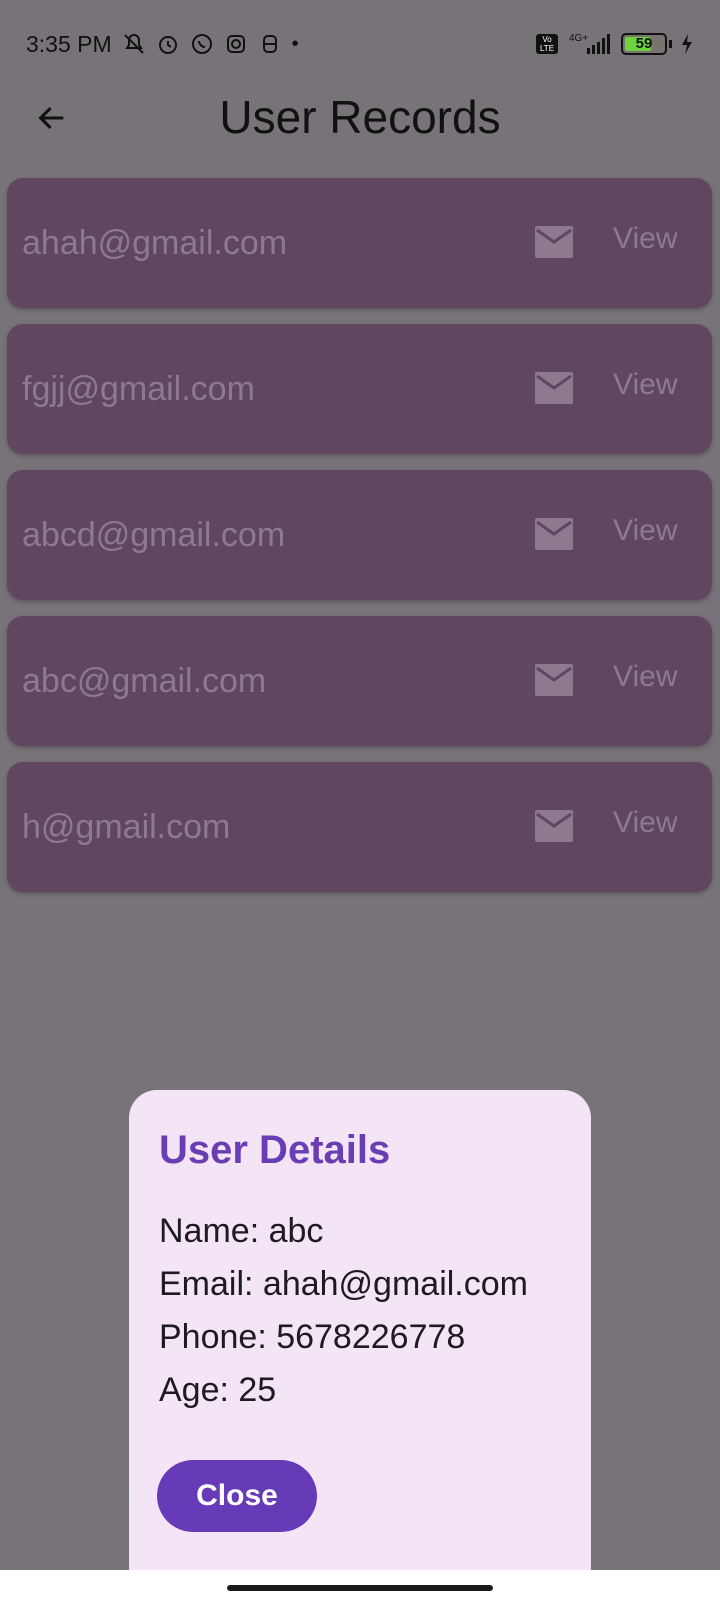 The image size is (720, 1600). What do you see at coordinates (133, 43) in the screenshot?
I see `mute-icon` at bounding box center [133, 43].